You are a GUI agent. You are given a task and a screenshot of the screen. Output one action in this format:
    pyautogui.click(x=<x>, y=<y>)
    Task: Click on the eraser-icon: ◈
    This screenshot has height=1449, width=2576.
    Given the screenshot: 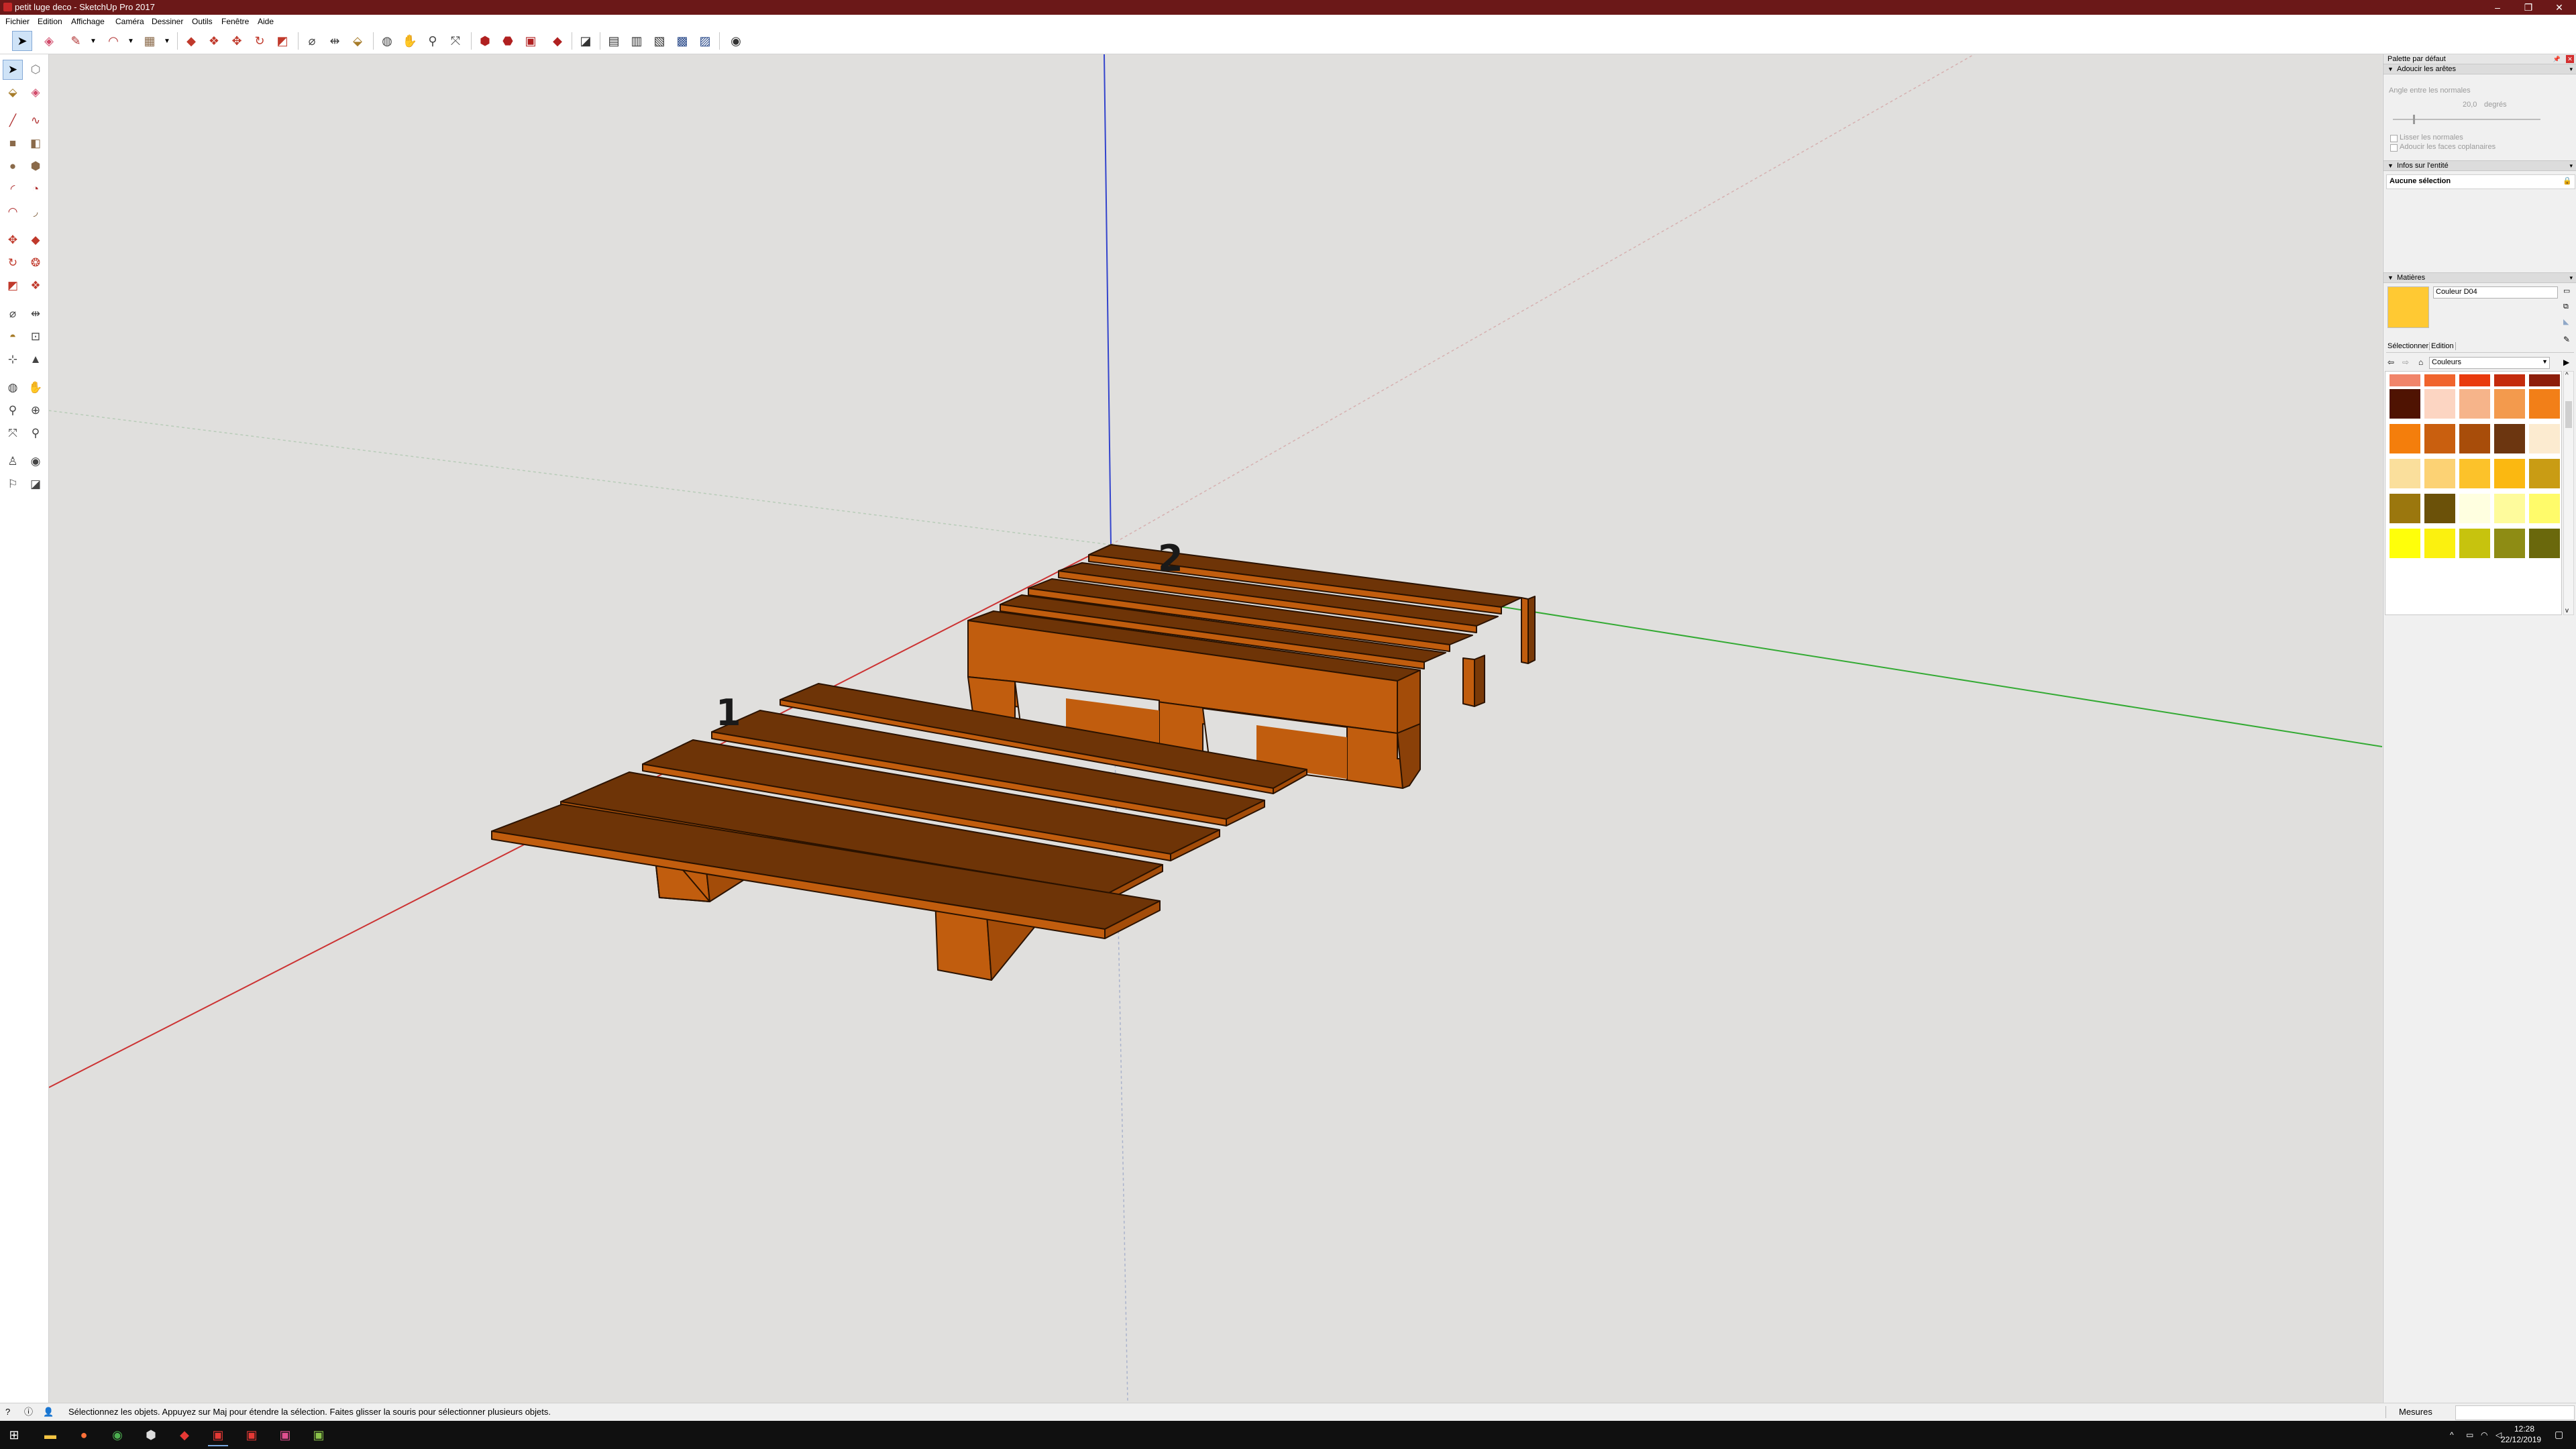 What is the action you would take?
    pyautogui.click(x=35, y=93)
    